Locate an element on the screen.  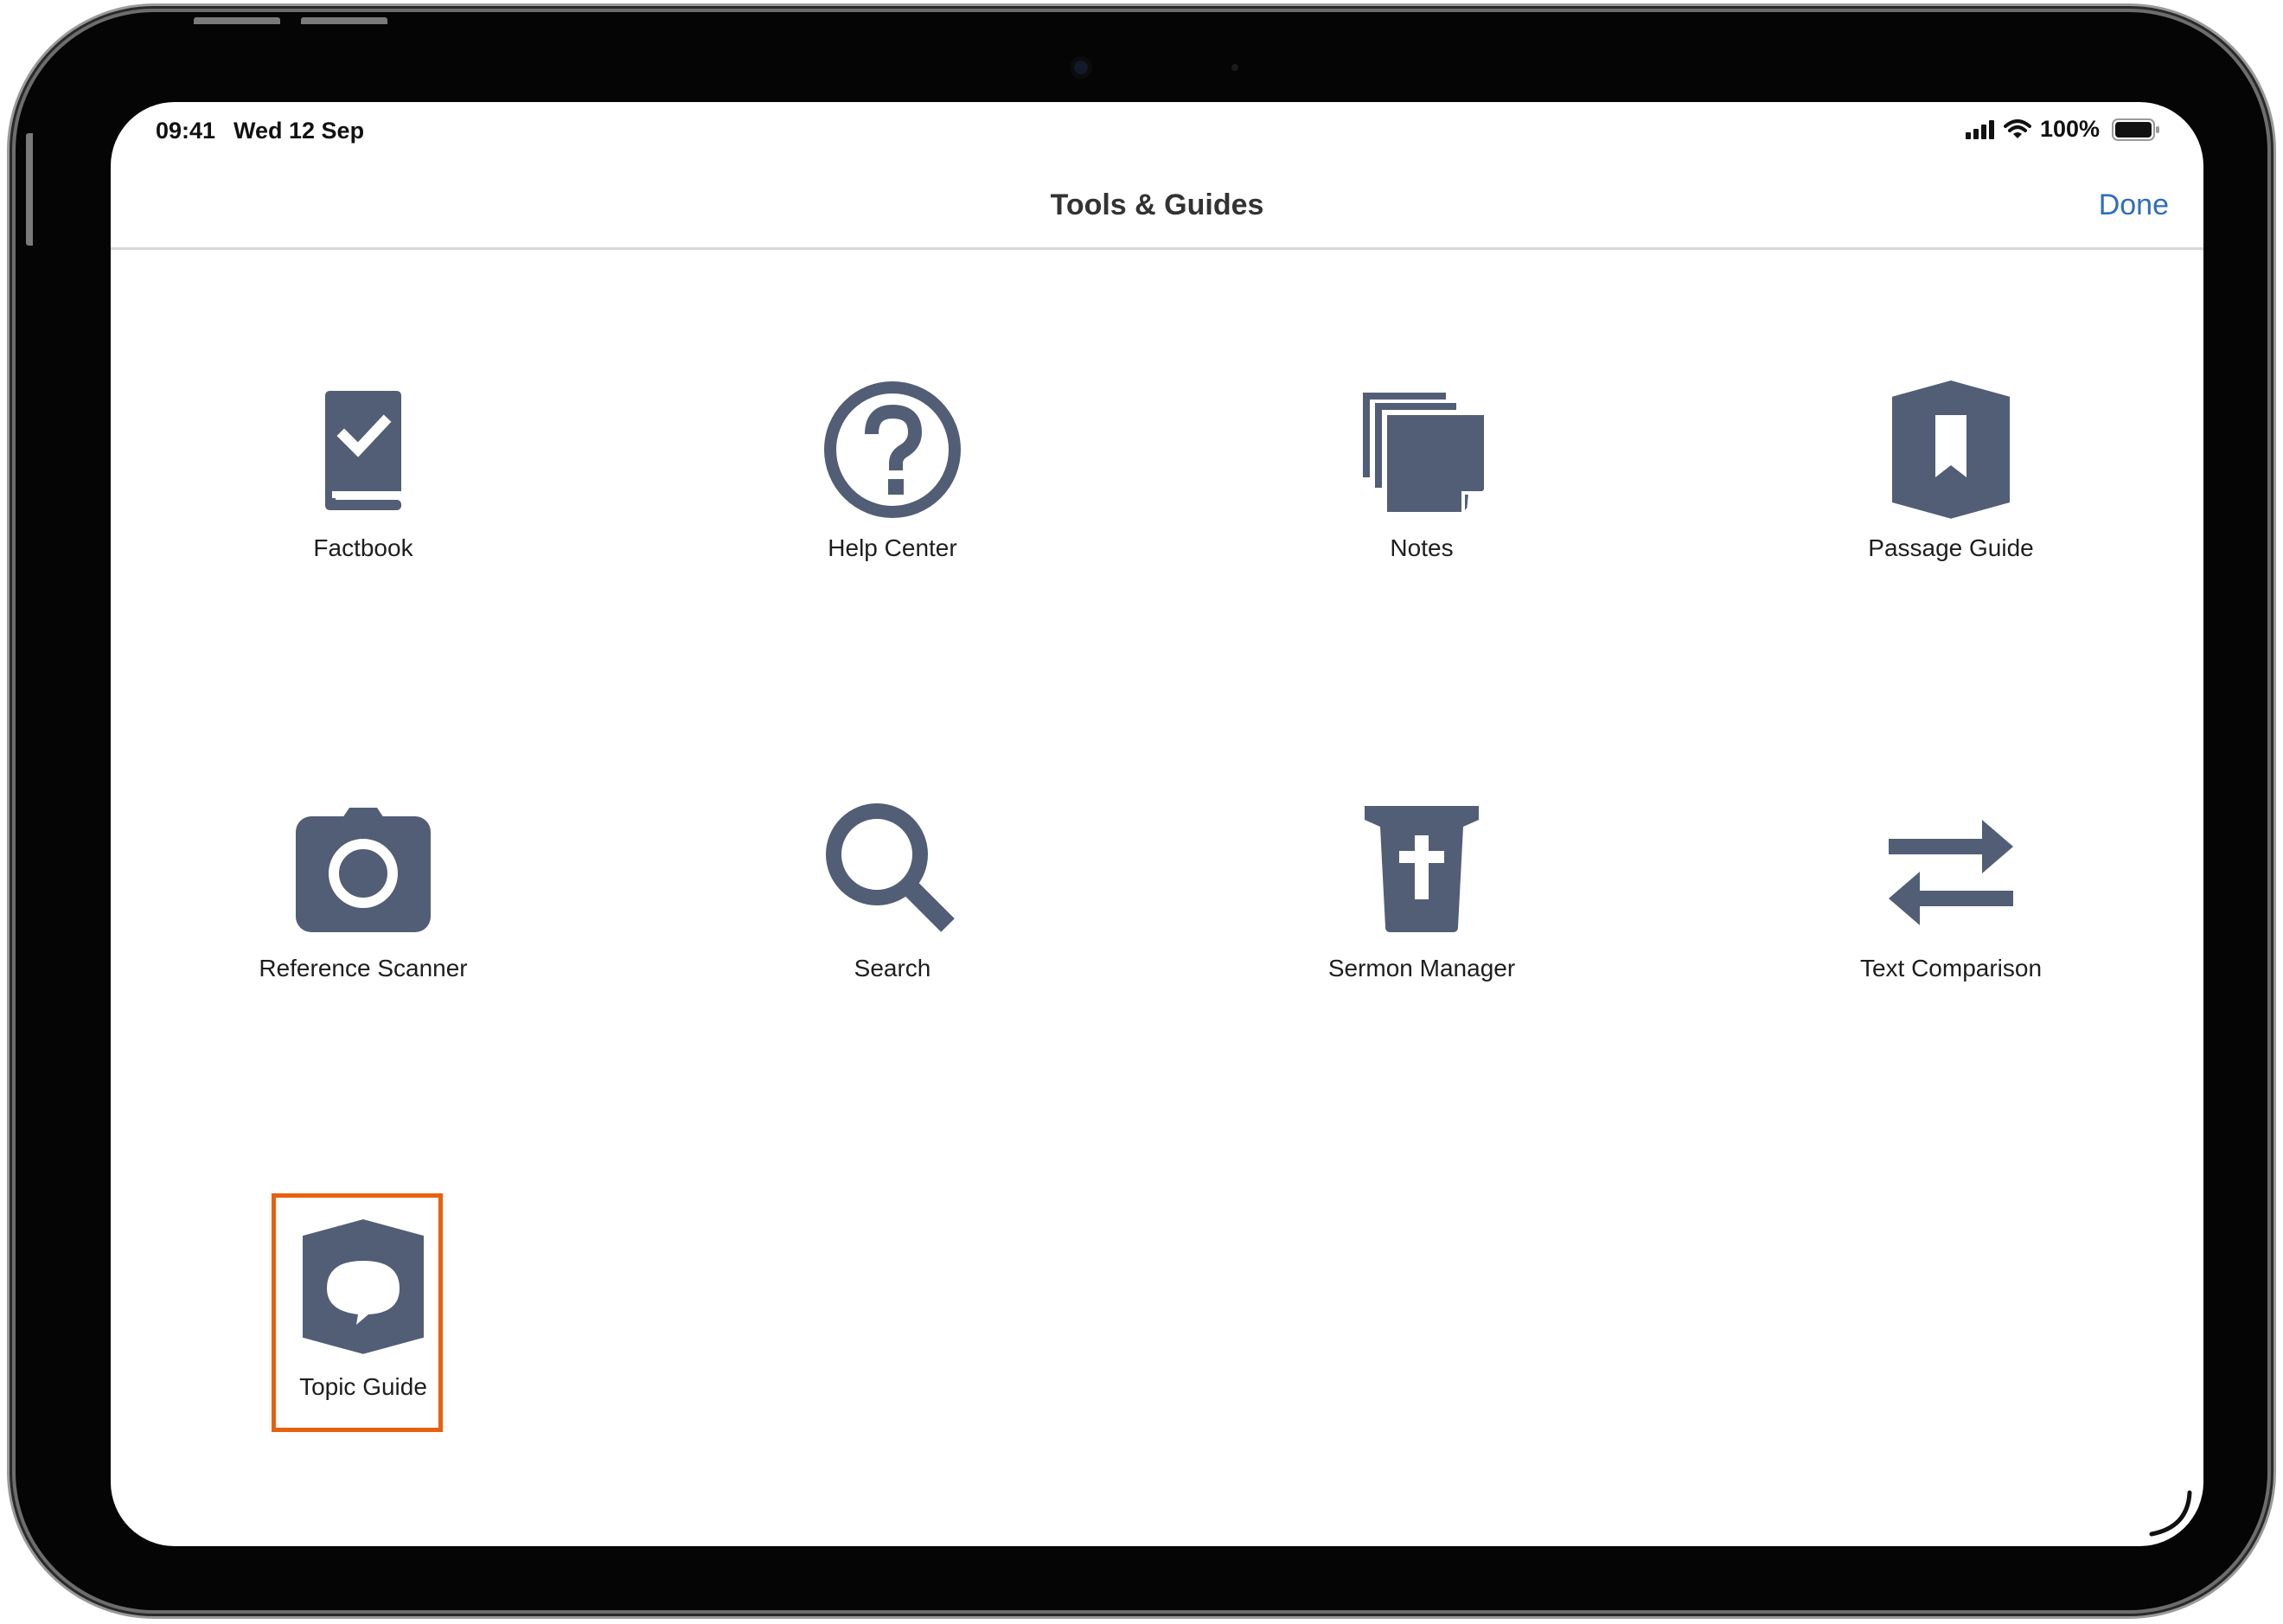
tool-label: Search is located at coordinates (893, 968).